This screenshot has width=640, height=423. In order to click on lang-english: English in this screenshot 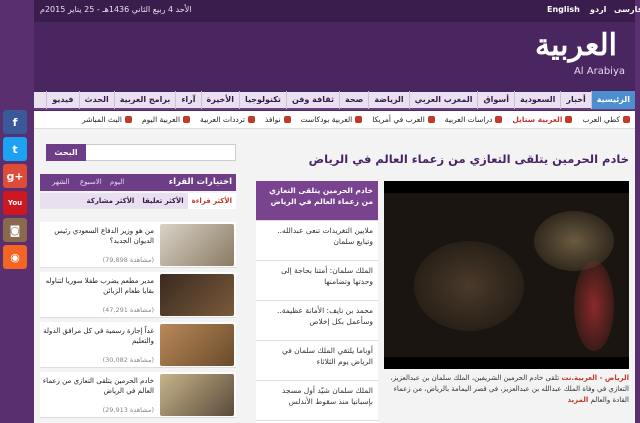, I will do `click(563, 9)`.